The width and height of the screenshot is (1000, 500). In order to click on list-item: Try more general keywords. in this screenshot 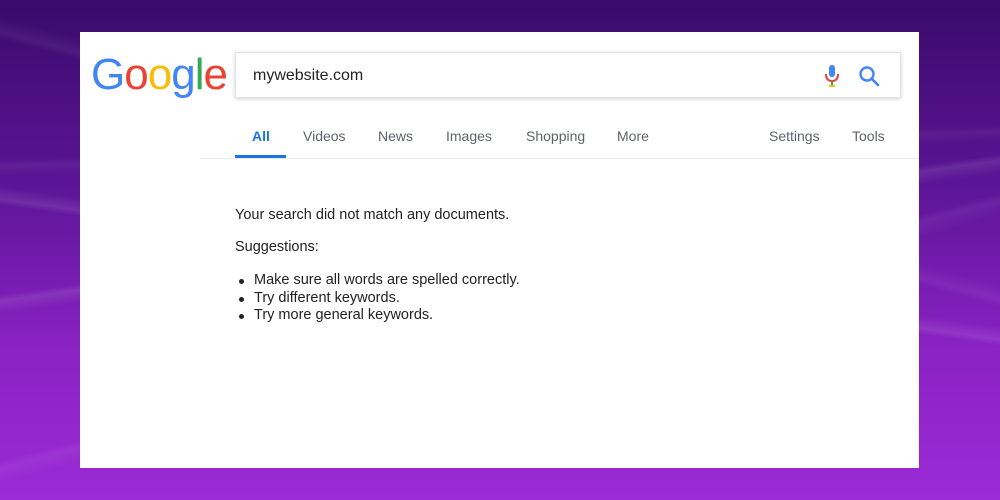, I will do `click(377, 316)`.